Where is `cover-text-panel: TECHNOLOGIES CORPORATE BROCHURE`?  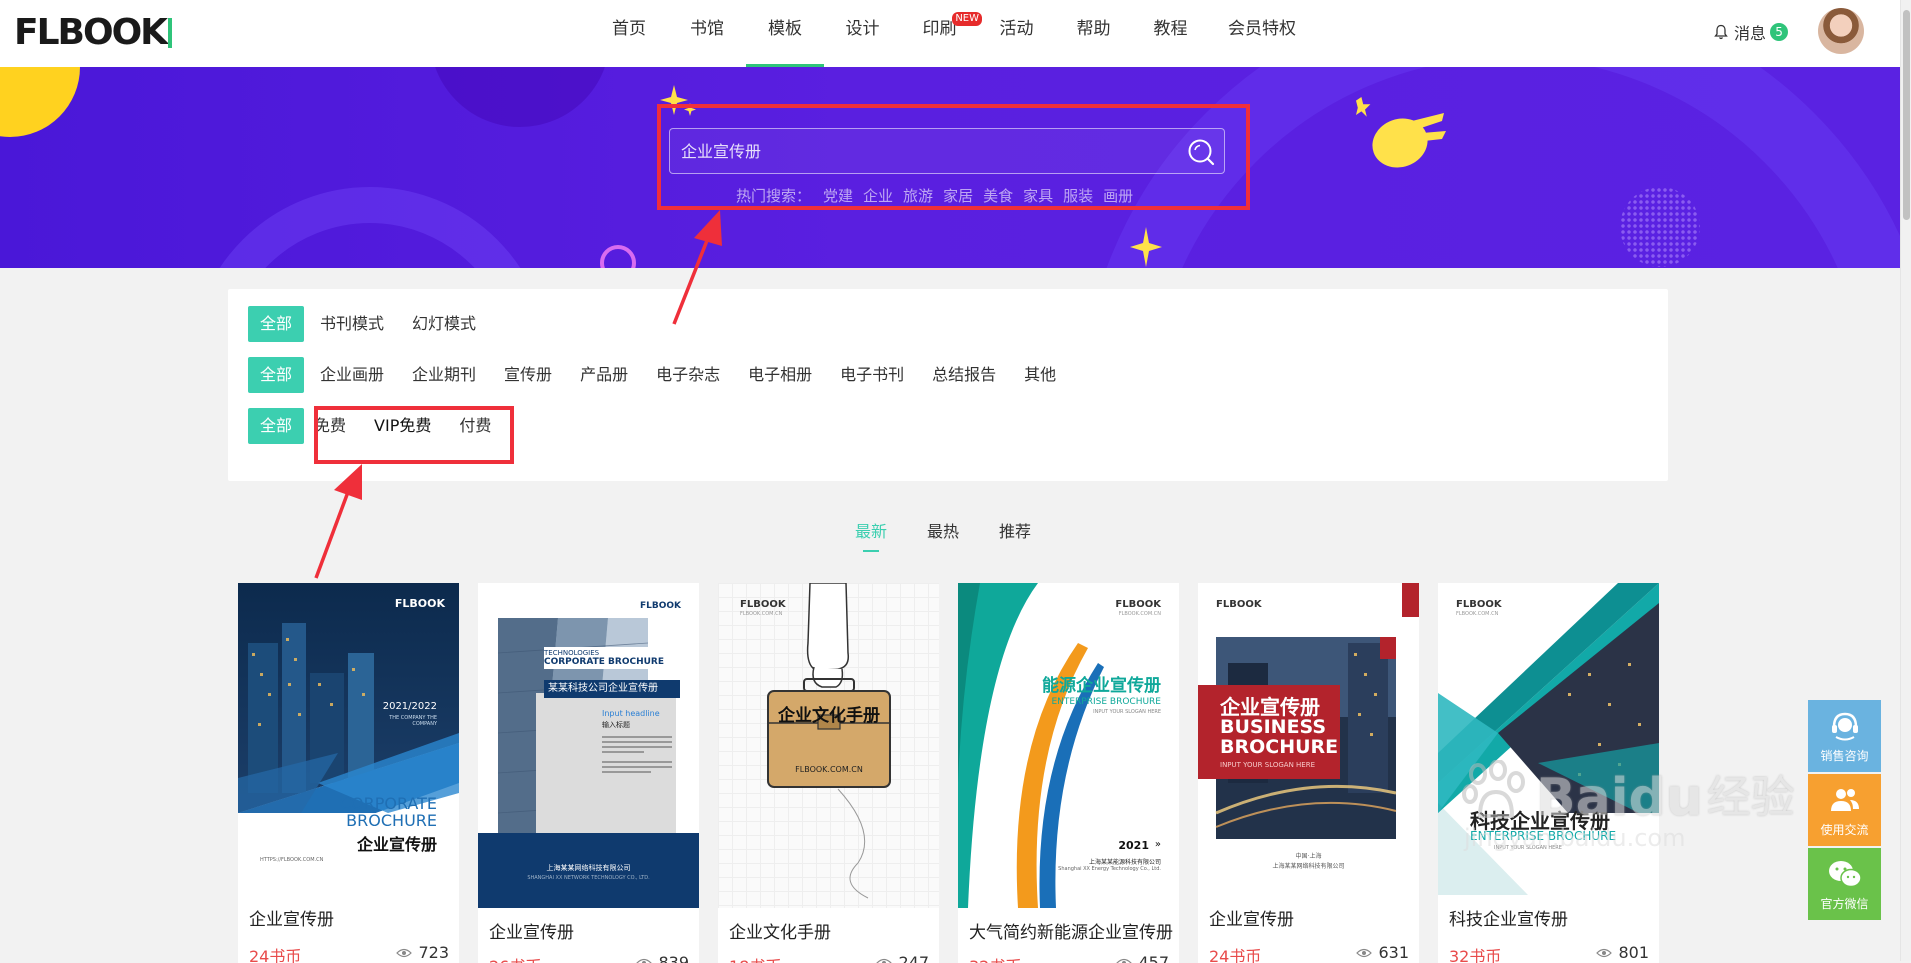
cover-text-panel: TECHNOLOGIES CORPORATE BROCHURE is located at coordinates (619, 658).